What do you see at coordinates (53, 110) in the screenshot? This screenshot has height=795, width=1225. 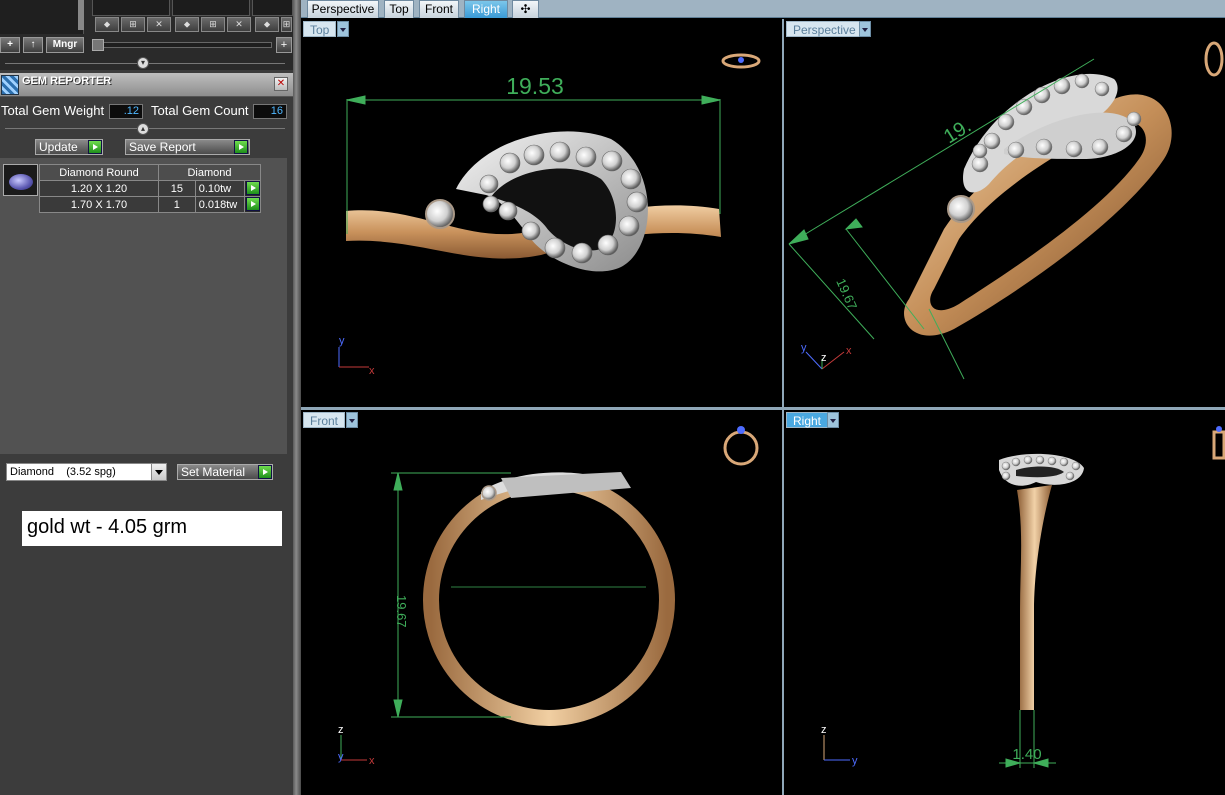 I see `total-gem-weight-label: Total Gem Weight` at bounding box center [53, 110].